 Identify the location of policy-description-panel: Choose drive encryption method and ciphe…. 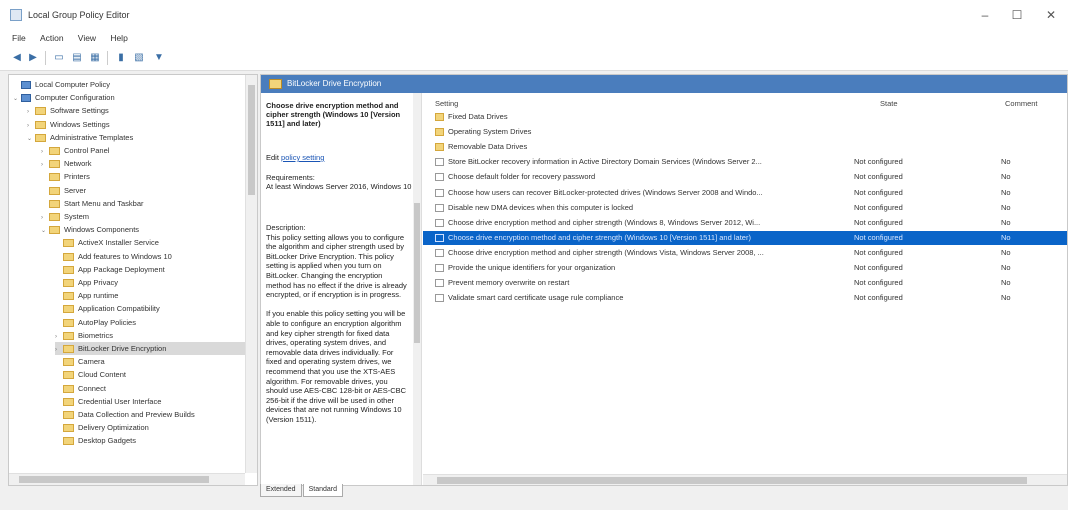
(341, 289).